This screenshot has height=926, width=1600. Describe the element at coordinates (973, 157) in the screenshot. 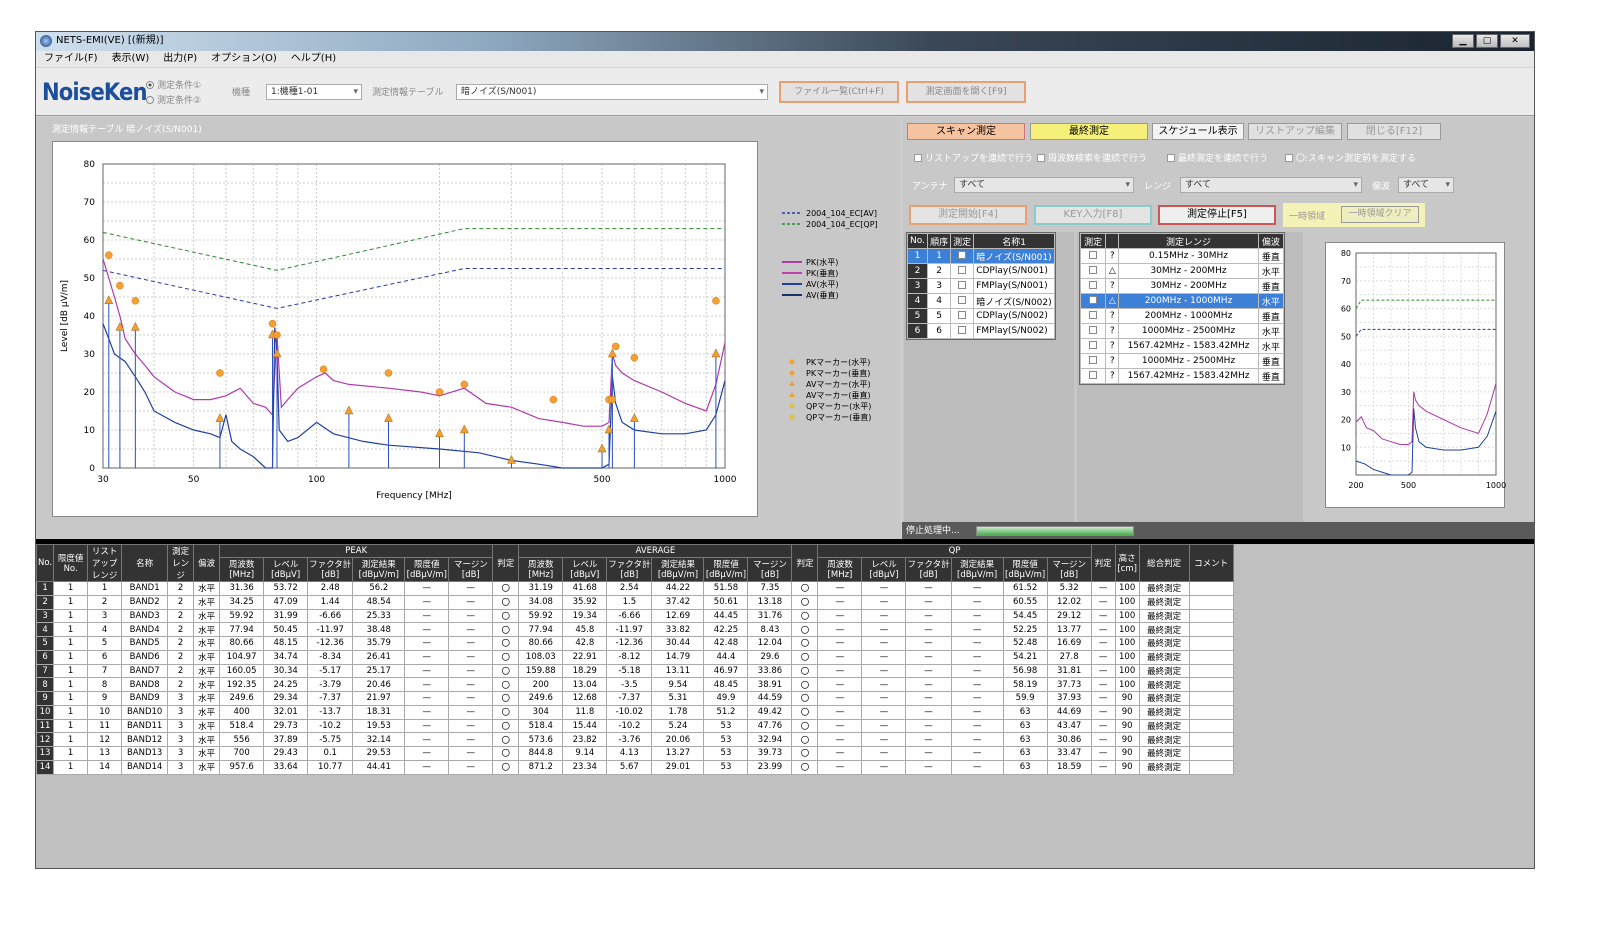

I see `chk-listup-continuous: リストアップを連続で行う` at that location.